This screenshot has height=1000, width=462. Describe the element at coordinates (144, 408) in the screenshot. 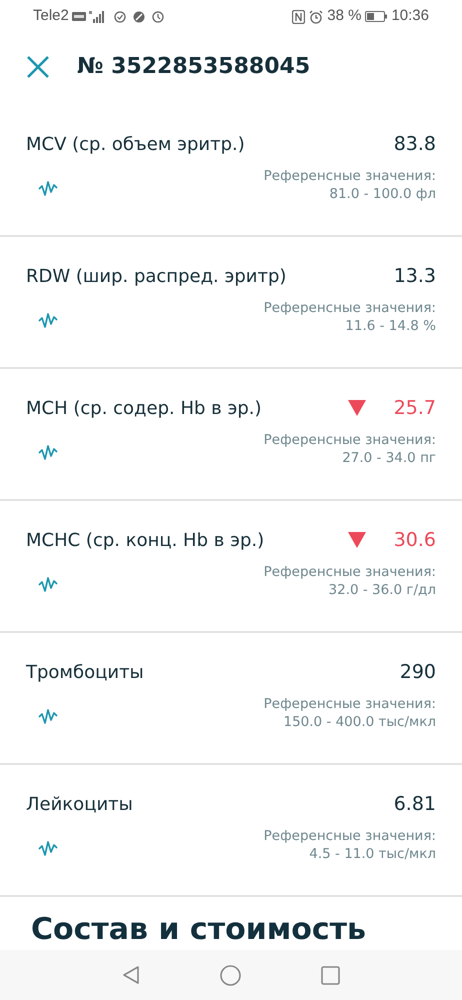

I see `test-name: MCH (ср. содер. Hb в эр.)` at that location.